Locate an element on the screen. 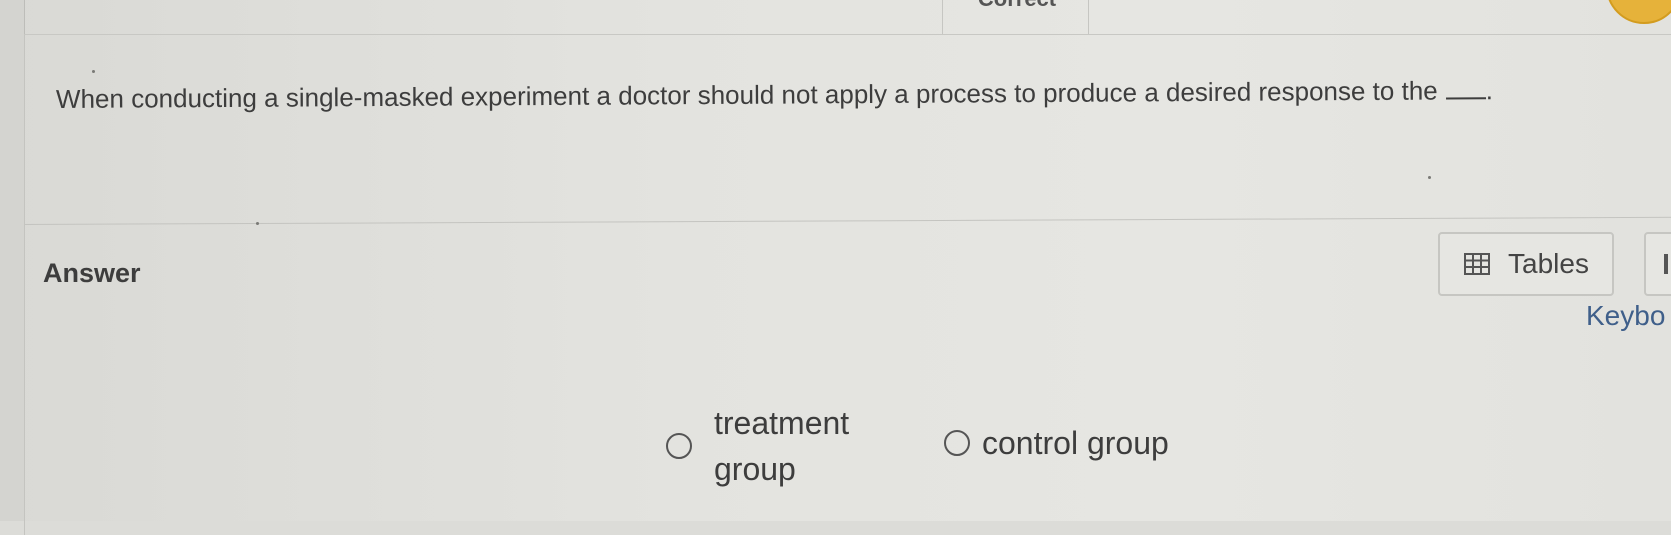 This screenshot has height=535, width=1671. status-label-fragment: Correct is located at coordinates (1017, 6).